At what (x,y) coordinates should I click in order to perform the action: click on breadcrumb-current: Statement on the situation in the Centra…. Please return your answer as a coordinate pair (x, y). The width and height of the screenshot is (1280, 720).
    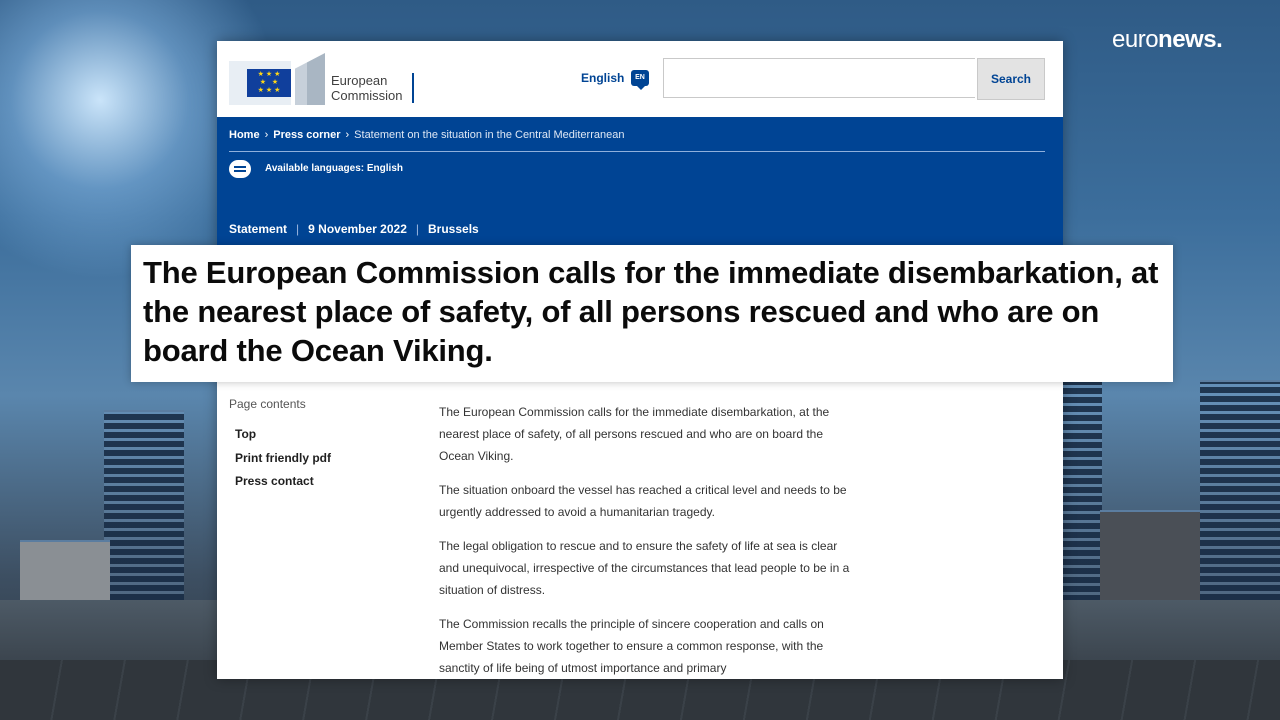
    Looking at the image, I should click on (489, 135).